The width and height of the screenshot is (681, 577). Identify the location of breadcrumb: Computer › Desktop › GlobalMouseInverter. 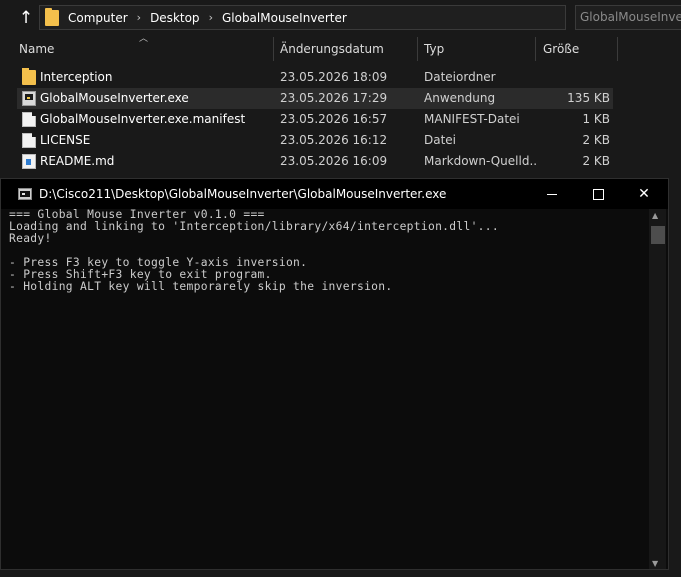
(207, 17).